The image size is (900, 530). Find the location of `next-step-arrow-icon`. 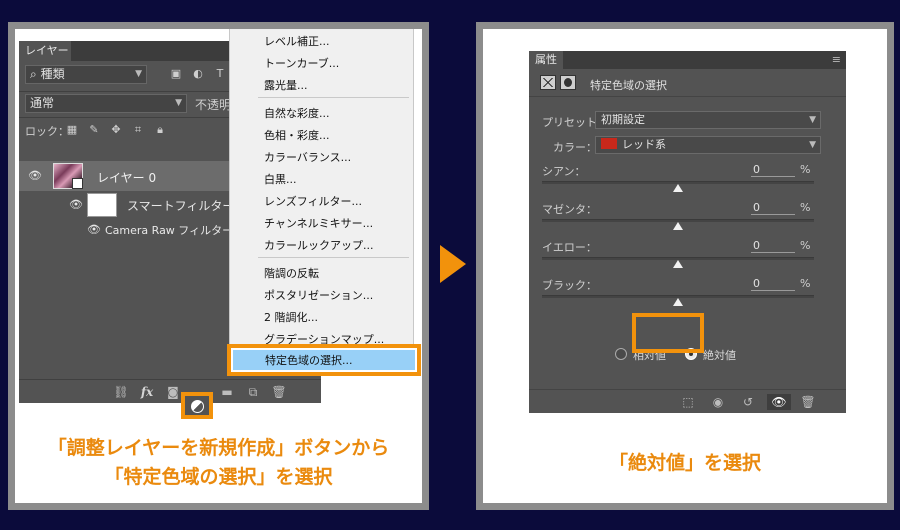

next-step-arrow-icon is located at coordinates (453, 264).